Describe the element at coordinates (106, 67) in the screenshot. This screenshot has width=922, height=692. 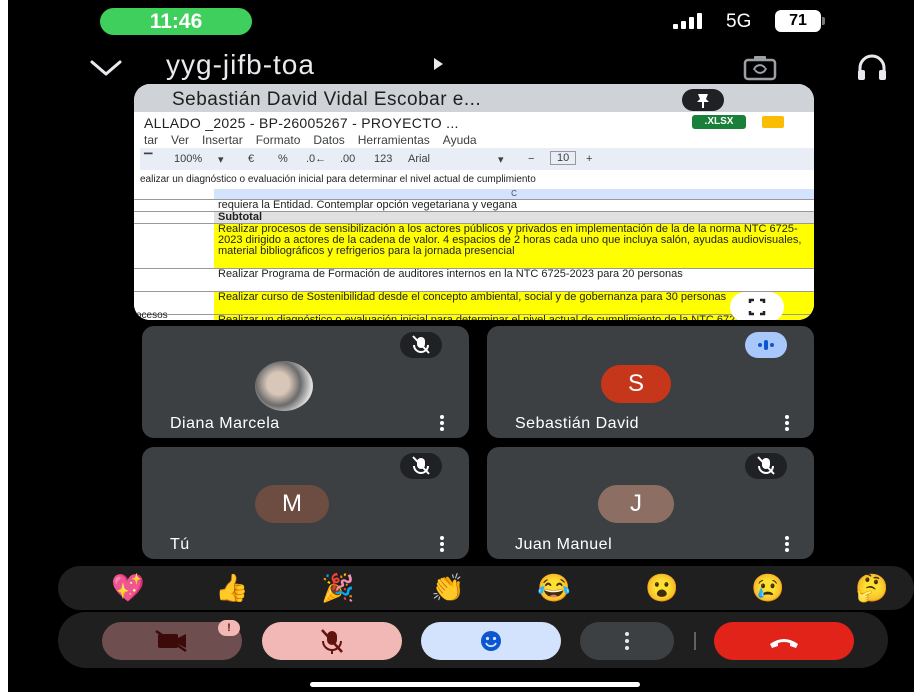
I see `chevron-down-icon` at that location.